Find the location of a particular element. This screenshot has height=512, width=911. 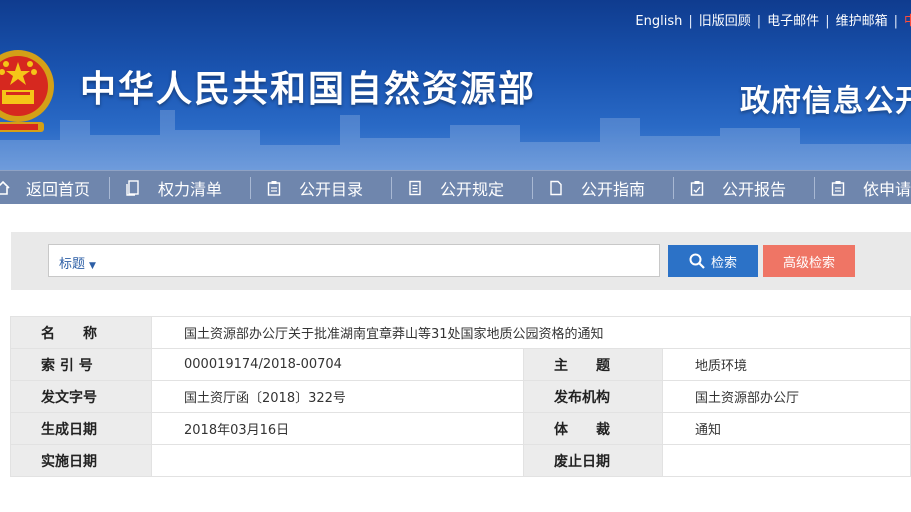

created-label: 生成日期 is located at coordinates (81, 428).